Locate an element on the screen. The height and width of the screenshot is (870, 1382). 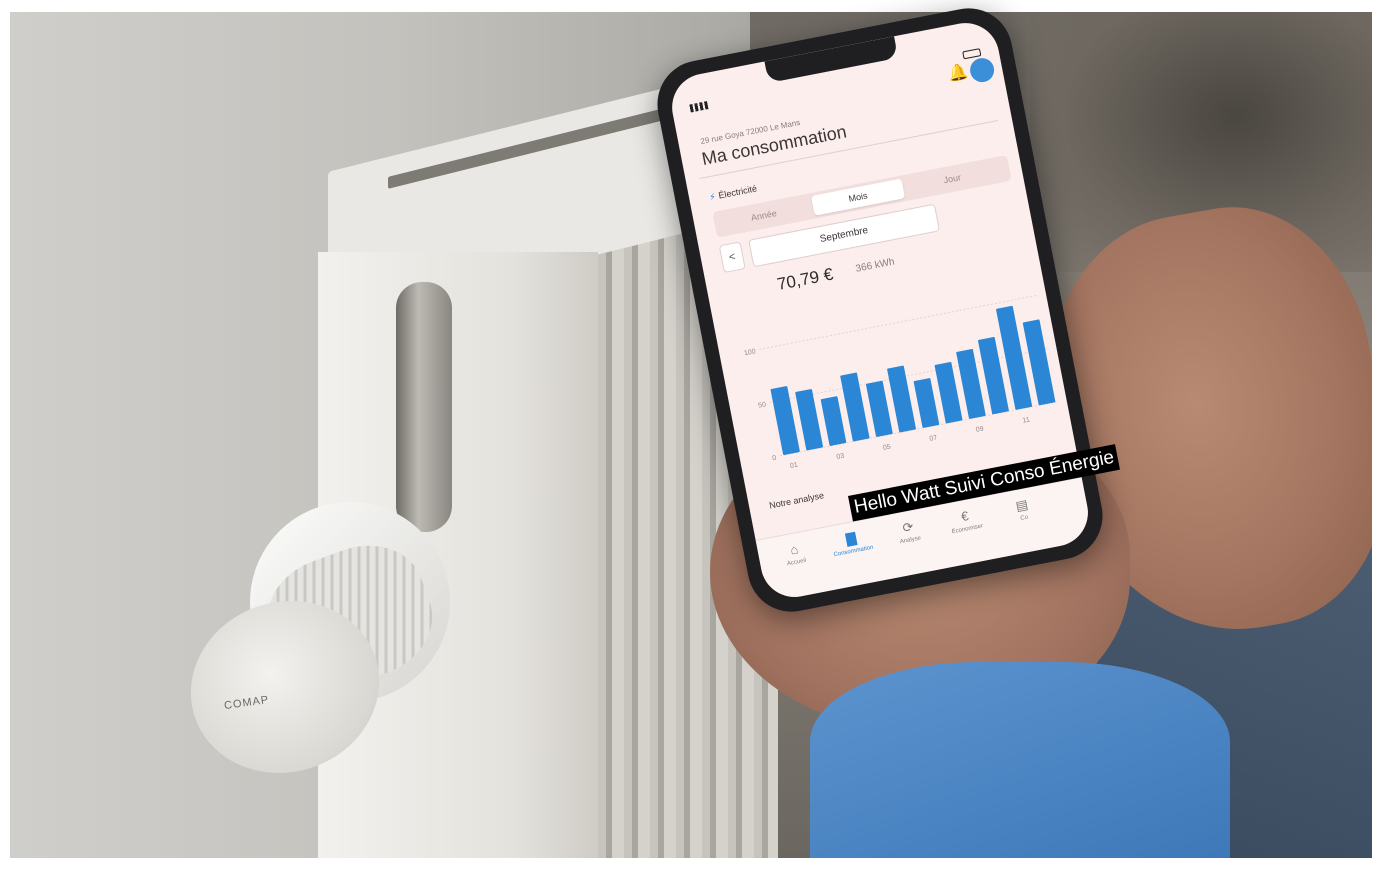
consumption-kwh: 366 kWh is located at coordinates (875, 265).